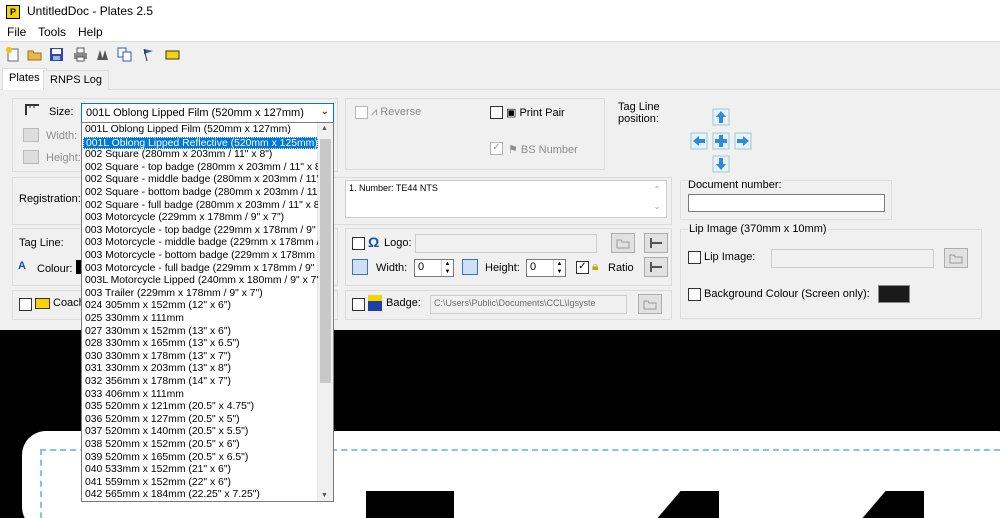  I want to click on registration-label: Registration:, so click(50, 199).